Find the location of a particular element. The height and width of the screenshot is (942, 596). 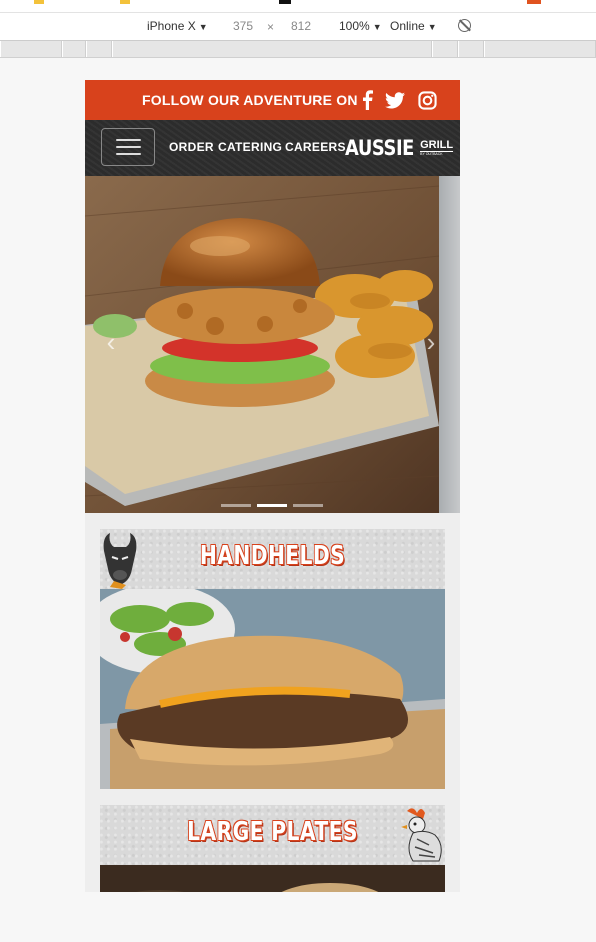

handhelds-image is located at coordinates (272, 689).